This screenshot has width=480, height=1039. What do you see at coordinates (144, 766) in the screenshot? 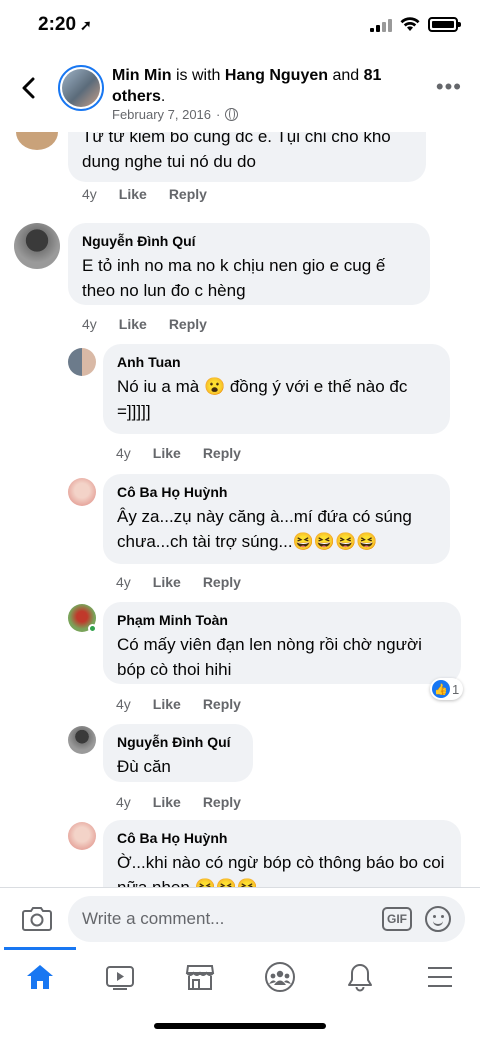
I see `comment-text: Đù căn` at bounding box center [144, 766].